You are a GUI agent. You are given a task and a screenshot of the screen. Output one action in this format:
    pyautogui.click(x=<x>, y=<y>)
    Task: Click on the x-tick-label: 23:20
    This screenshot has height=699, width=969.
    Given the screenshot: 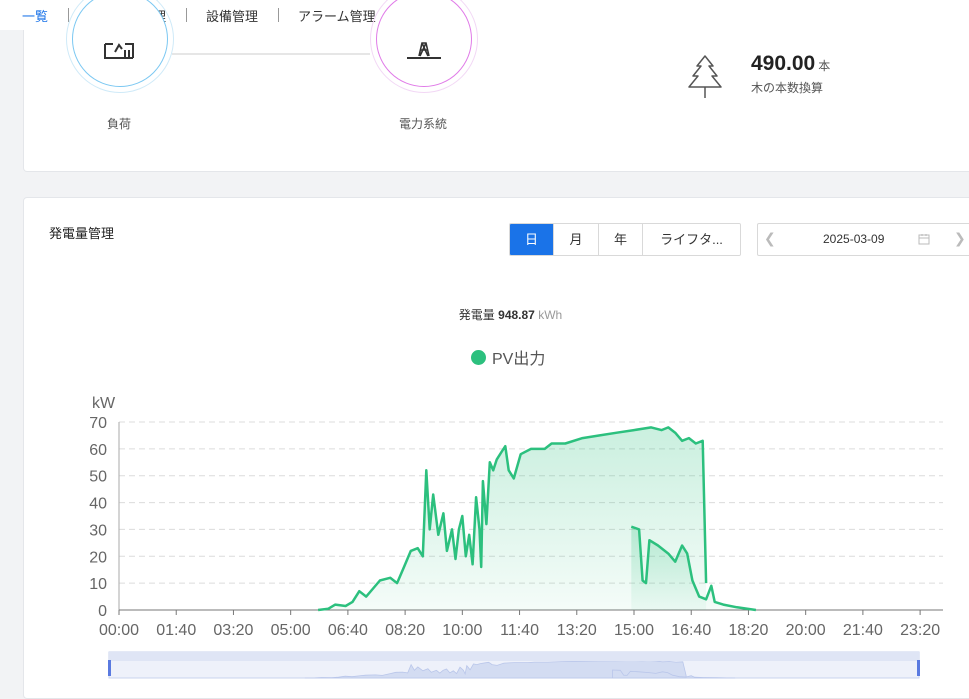 What is the action you would take?
    pyautogui.click(x=920, y=630)
    